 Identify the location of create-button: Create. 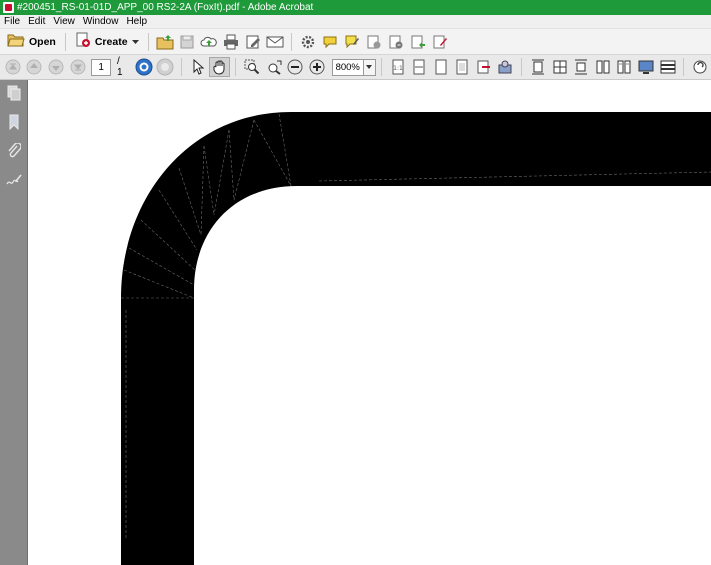
(107, 42).